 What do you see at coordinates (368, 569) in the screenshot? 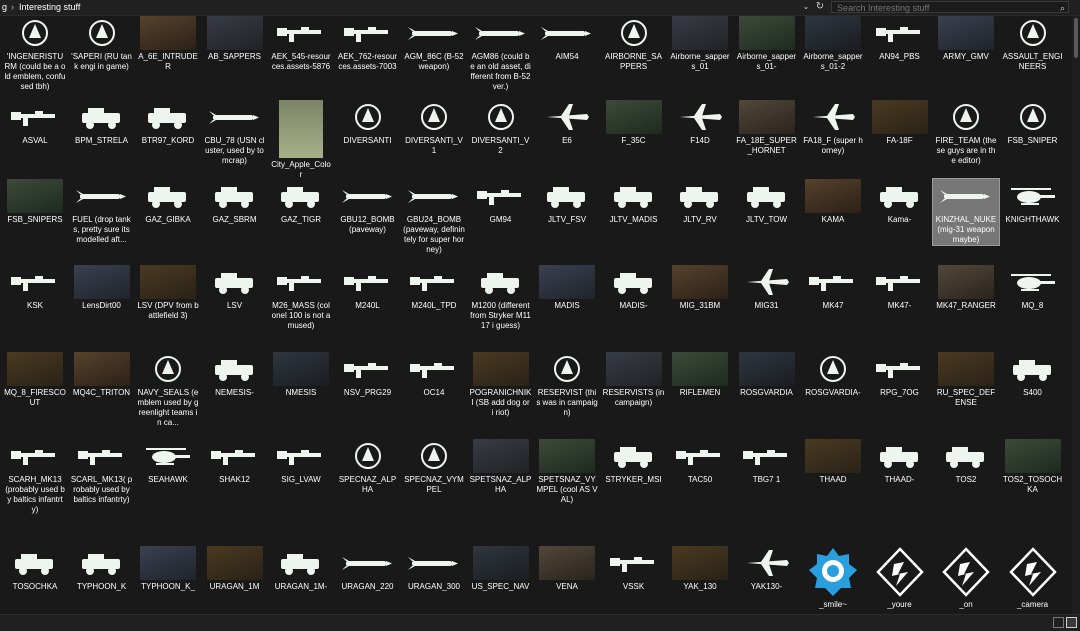
I see `file-item: URAGAN_220` at bounding box center [368, 569].